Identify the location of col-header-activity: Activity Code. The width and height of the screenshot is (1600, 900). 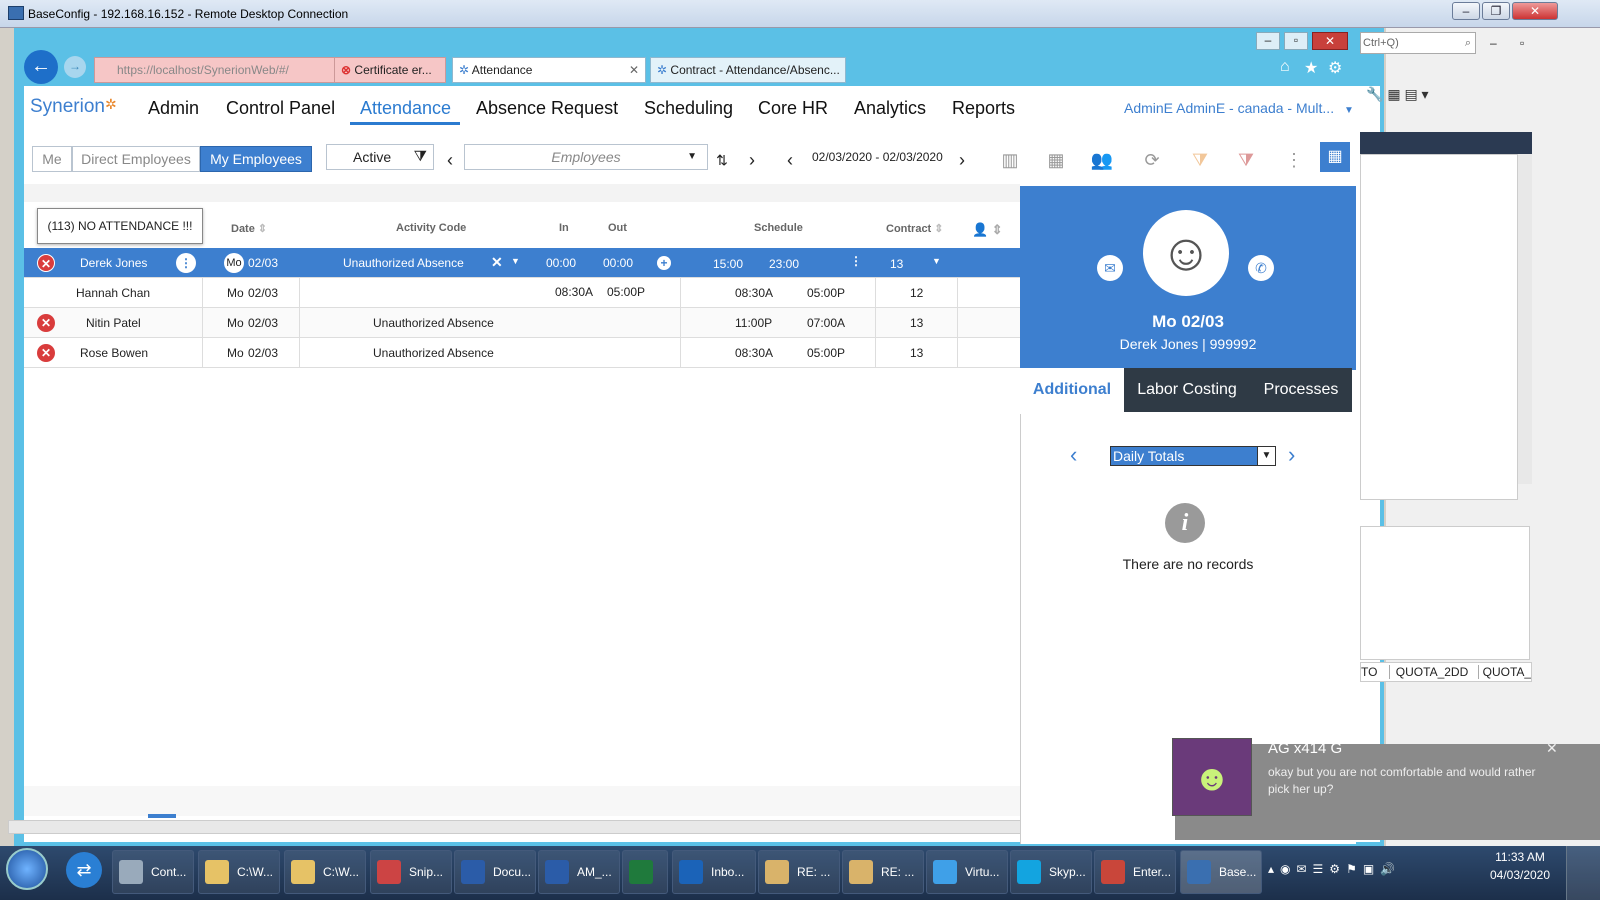
(431, 228).